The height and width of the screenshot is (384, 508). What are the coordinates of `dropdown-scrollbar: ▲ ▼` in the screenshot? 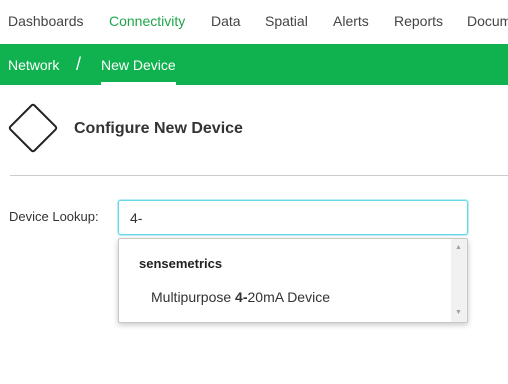 It's located at (459, 280).